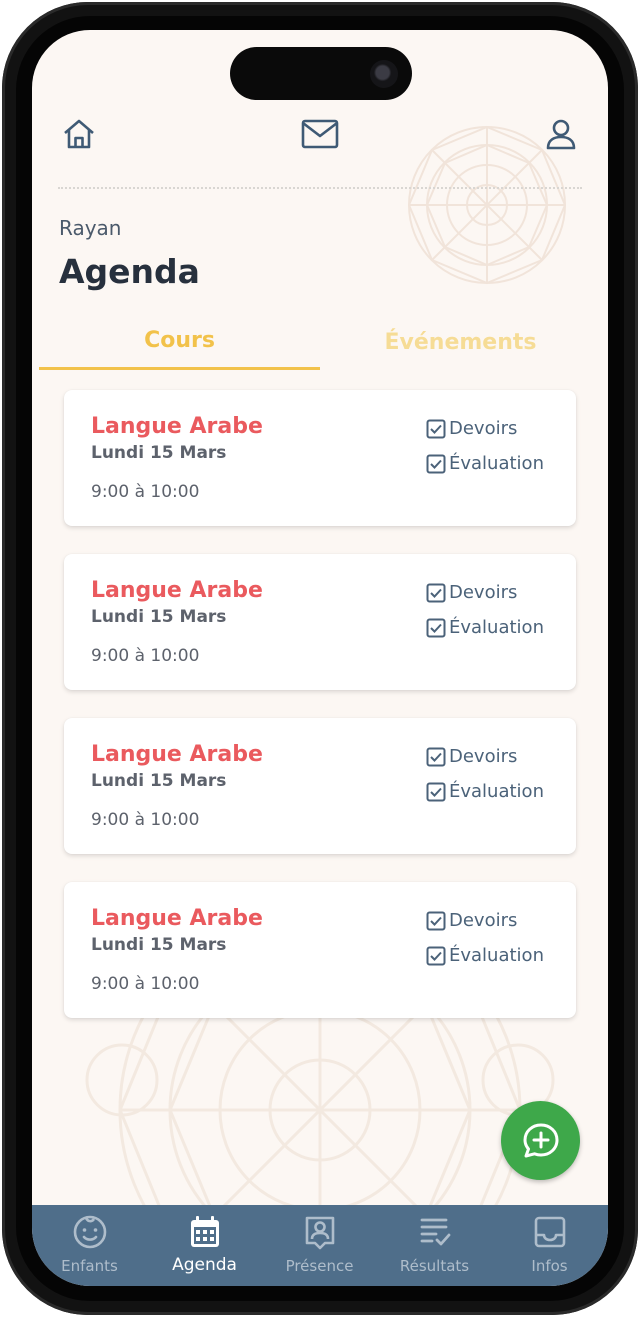  I want to click on attendance-icon, so click(319, 1233).